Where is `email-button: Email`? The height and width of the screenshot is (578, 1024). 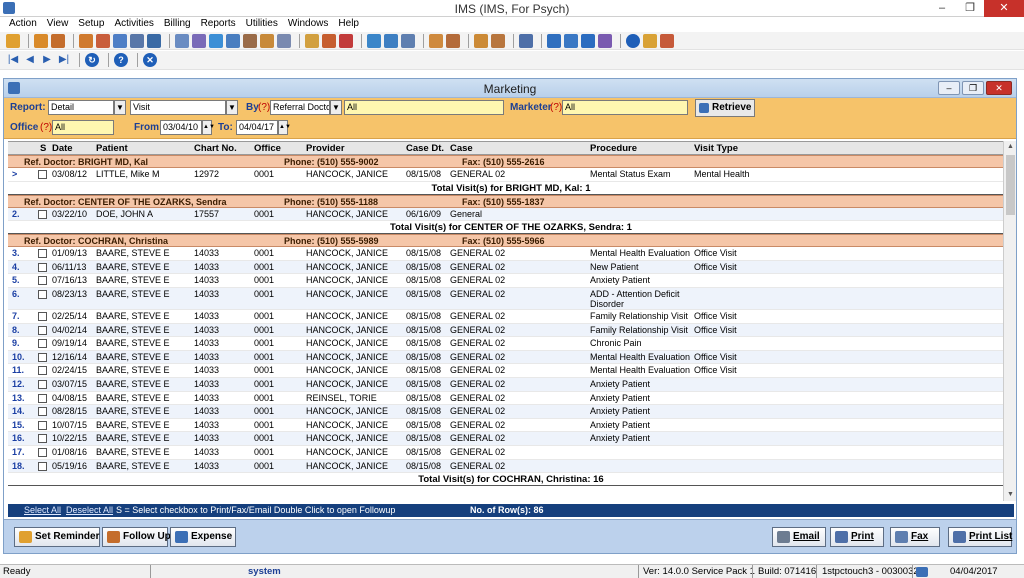
email-button: Email is located at coordinates (799, 537).